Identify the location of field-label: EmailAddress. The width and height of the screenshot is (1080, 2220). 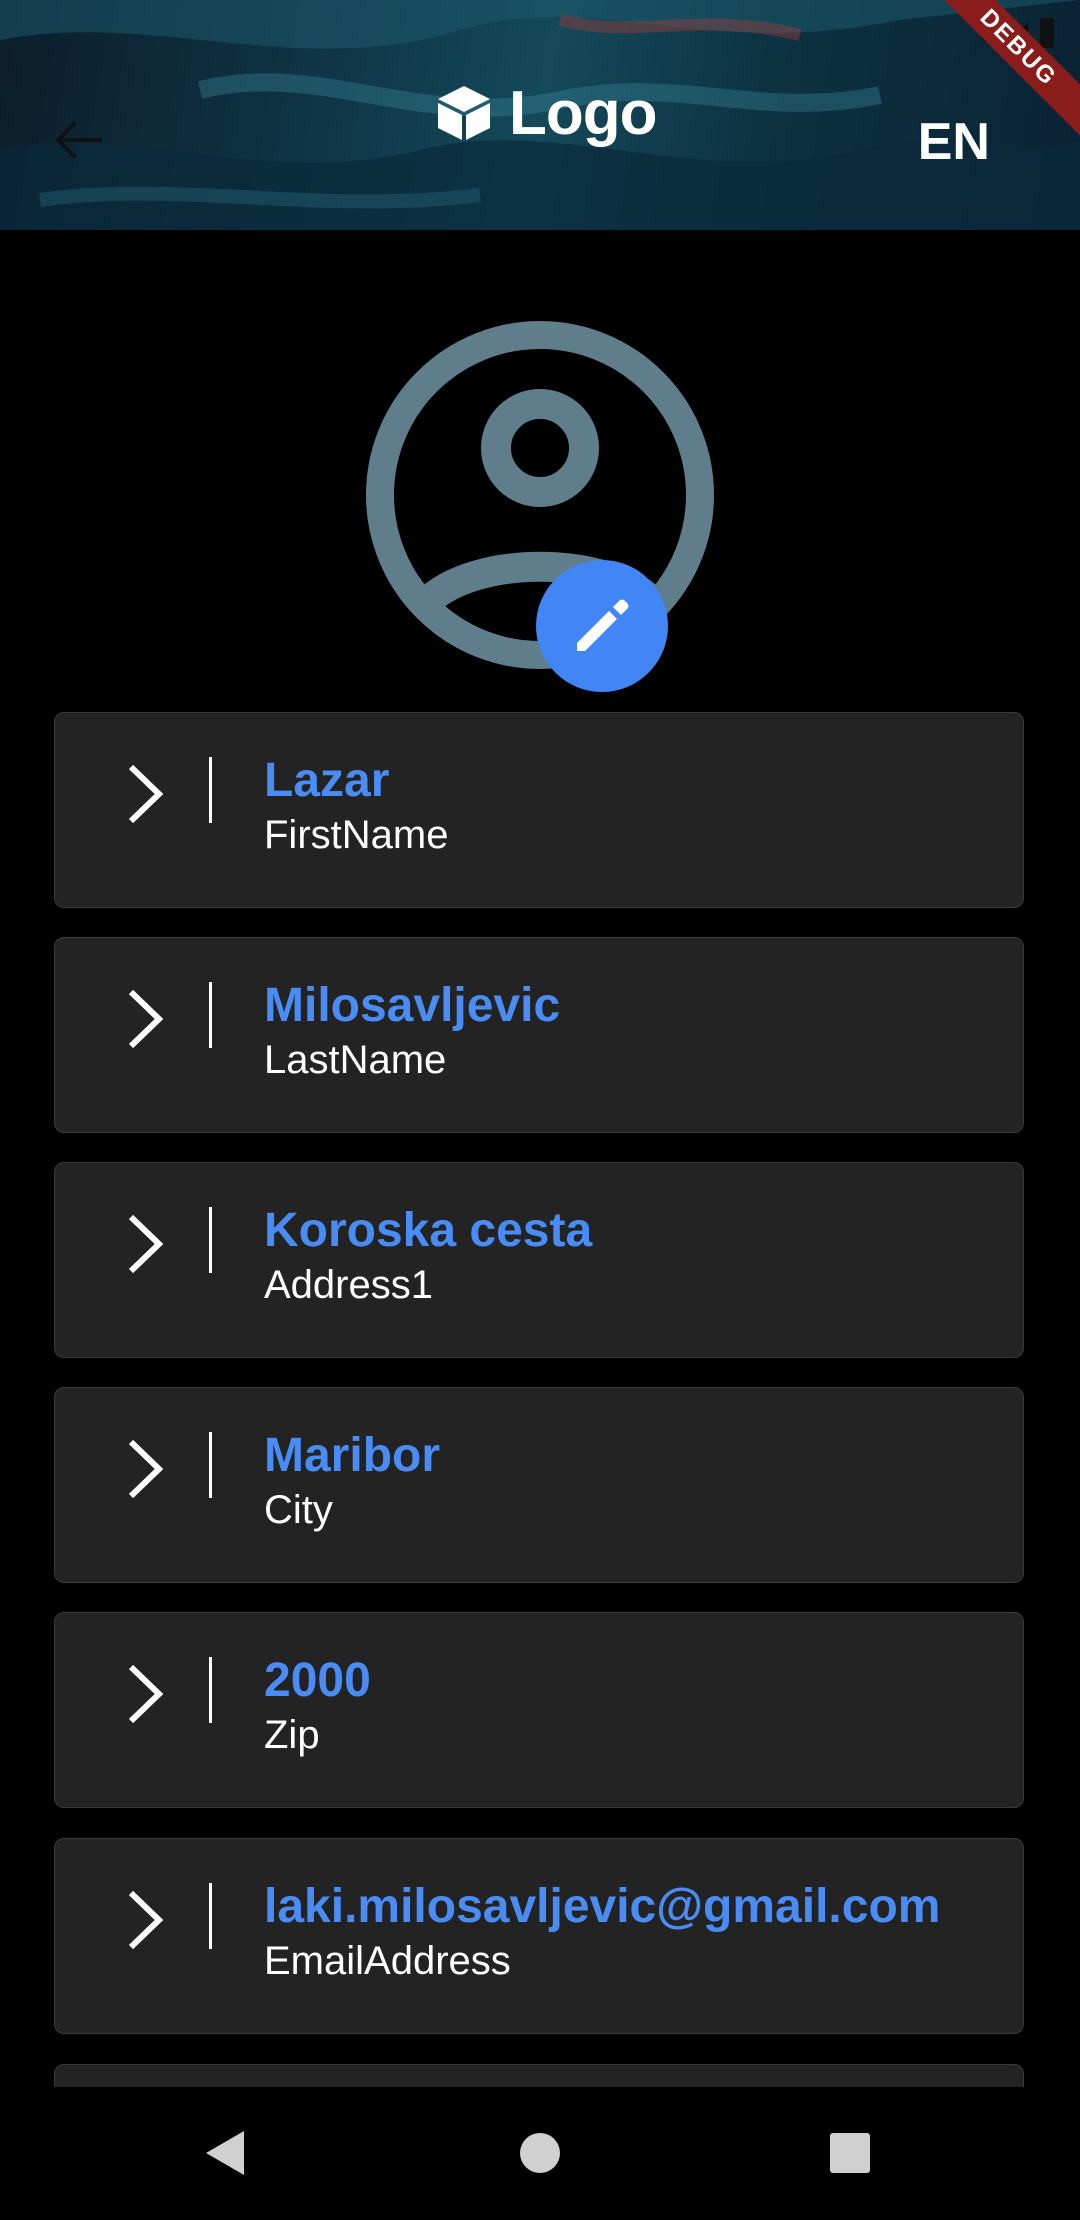
(387, 1961).